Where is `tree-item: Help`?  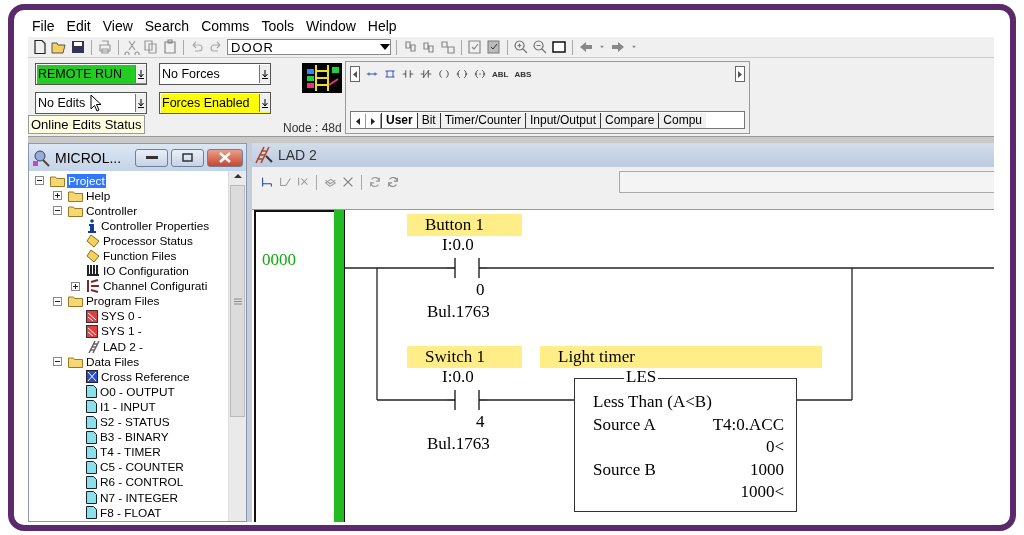 tree-item: Help is located at coordinates (98, 195).